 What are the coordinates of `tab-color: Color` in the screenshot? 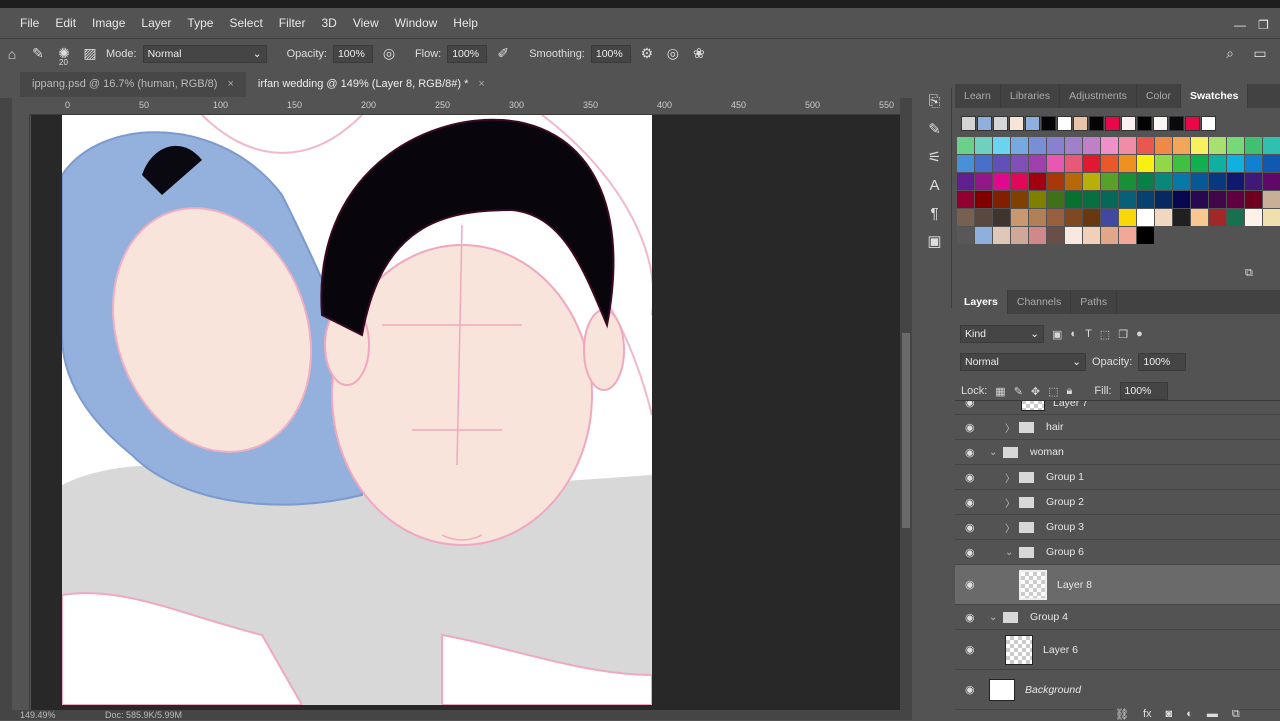 It's located at (1159, 96).